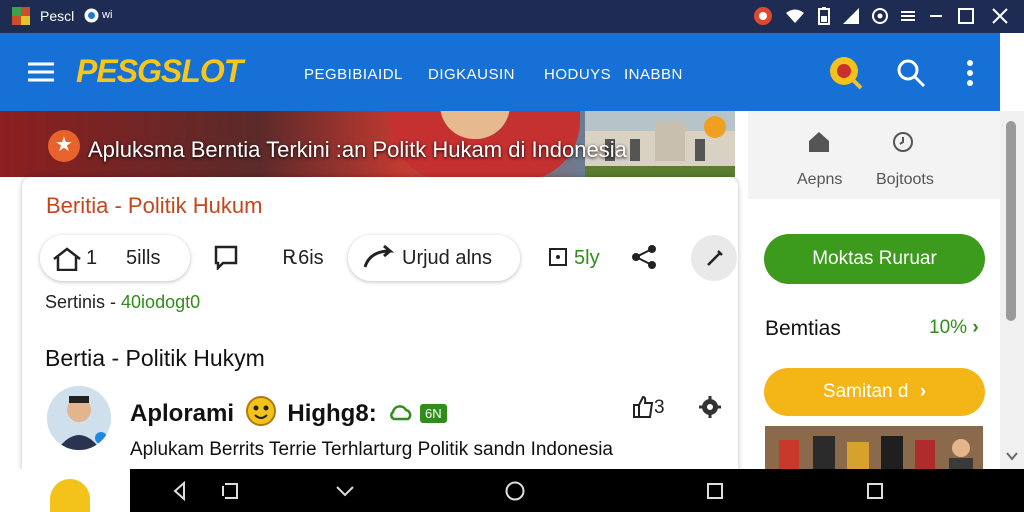 This screenshot has width=1024, height=512. Describe the element at coordinates (653, 74) in the screenshot. I see `nav-item-4: INABBN` at that location.